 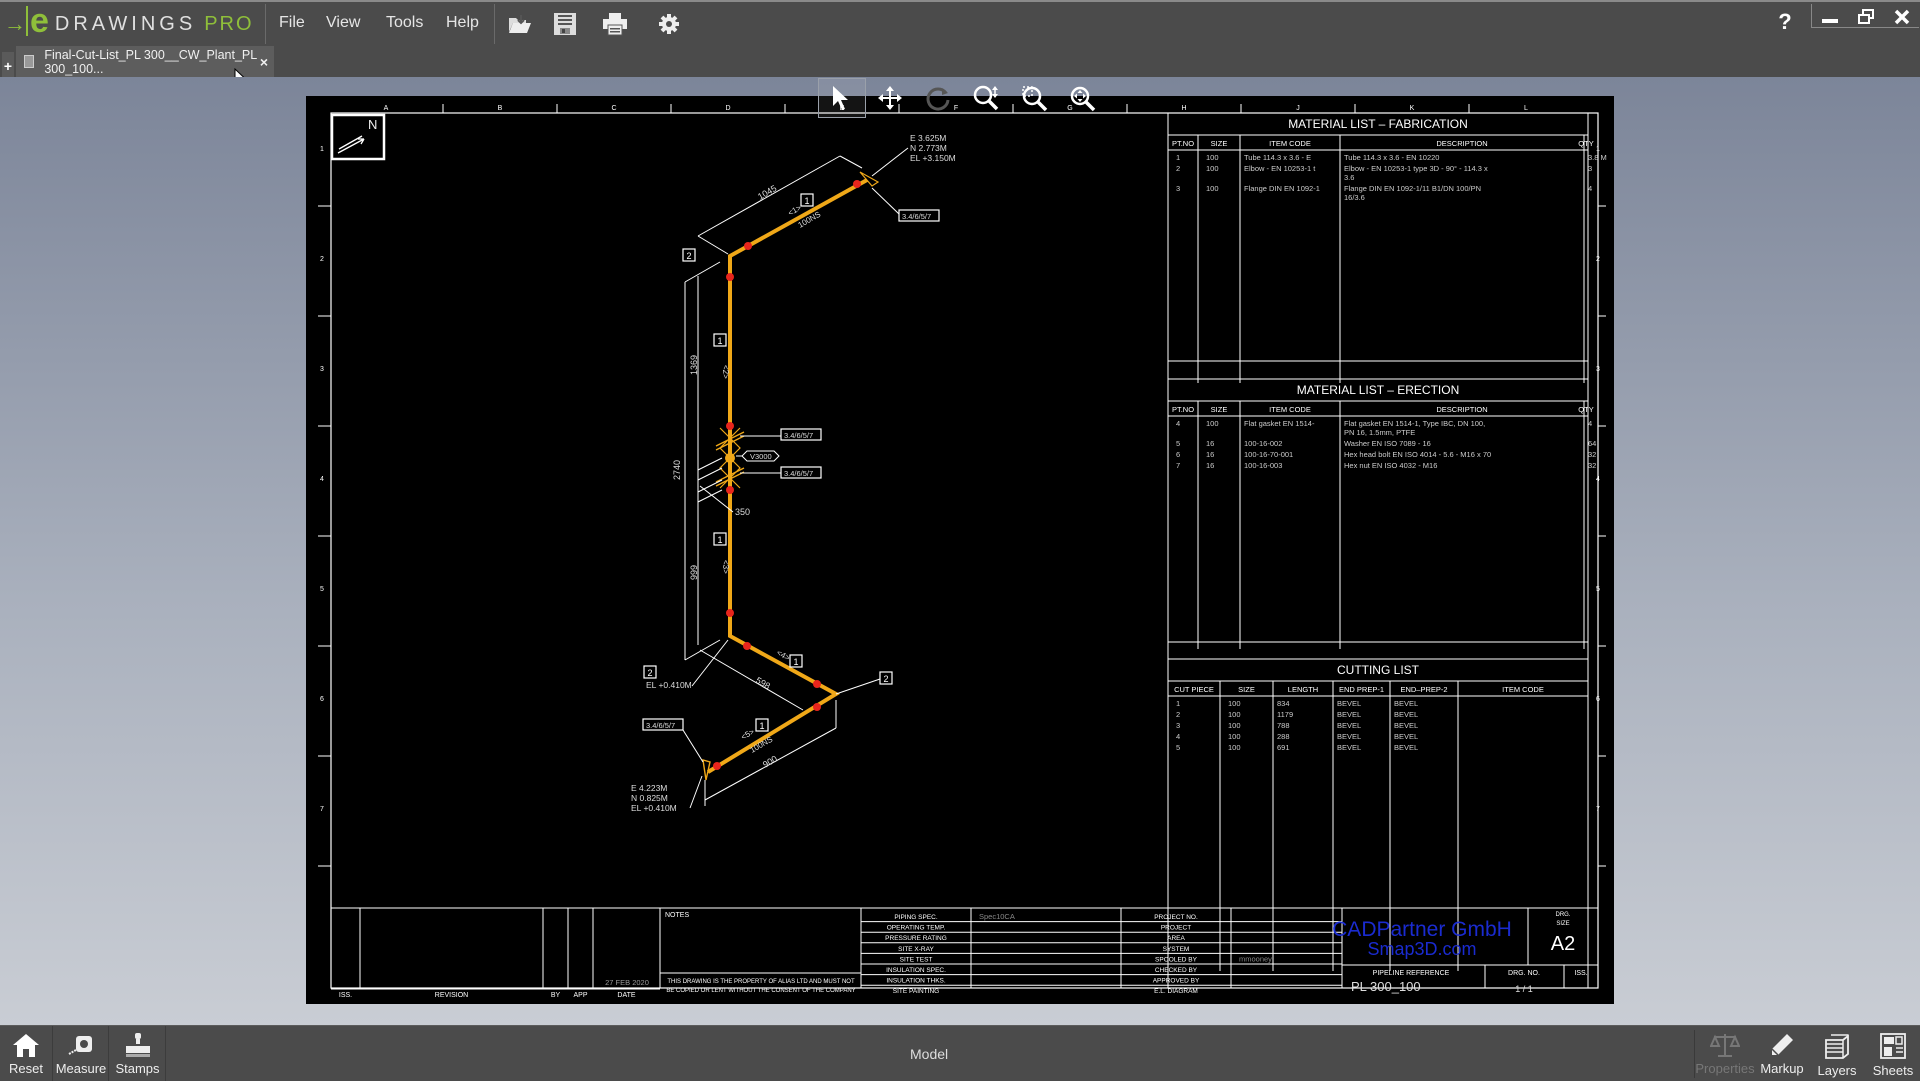 I want to click on properties-button: Properties, so click(x=1725, y=1053).